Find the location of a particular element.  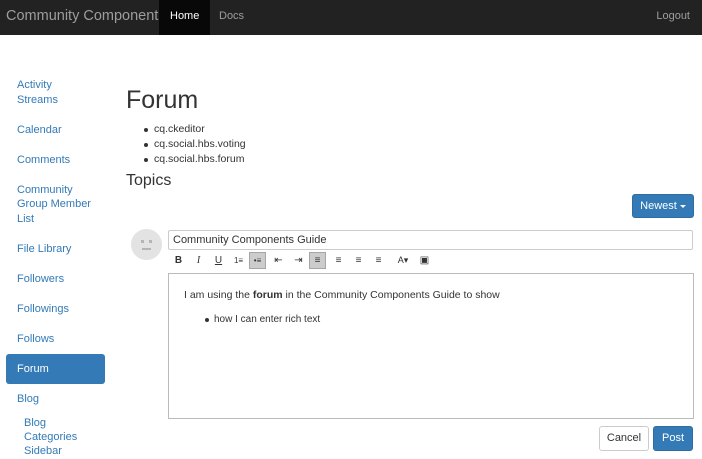

image-icon: ▣ is located at coordinates (424, 260).